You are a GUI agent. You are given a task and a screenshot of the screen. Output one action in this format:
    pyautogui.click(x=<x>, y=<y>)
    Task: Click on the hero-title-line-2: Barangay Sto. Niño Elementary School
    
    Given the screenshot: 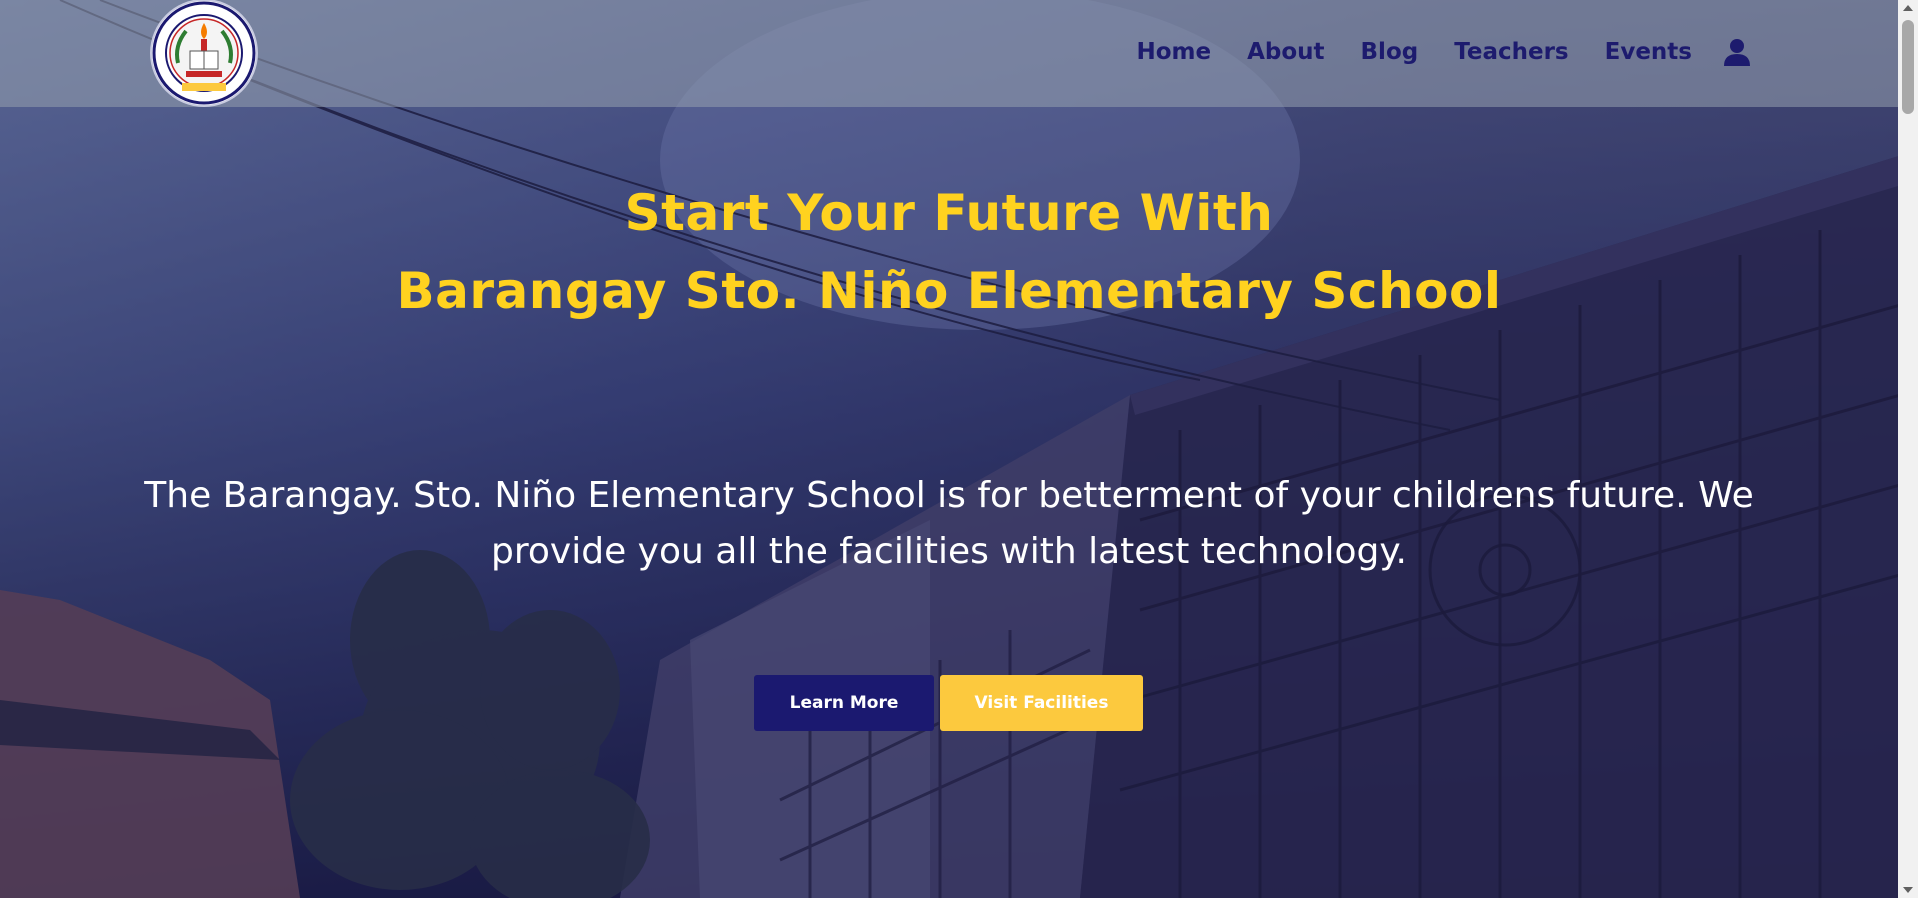 What is the action you would take?
    pyautogui.click(x=949, y=290)
    